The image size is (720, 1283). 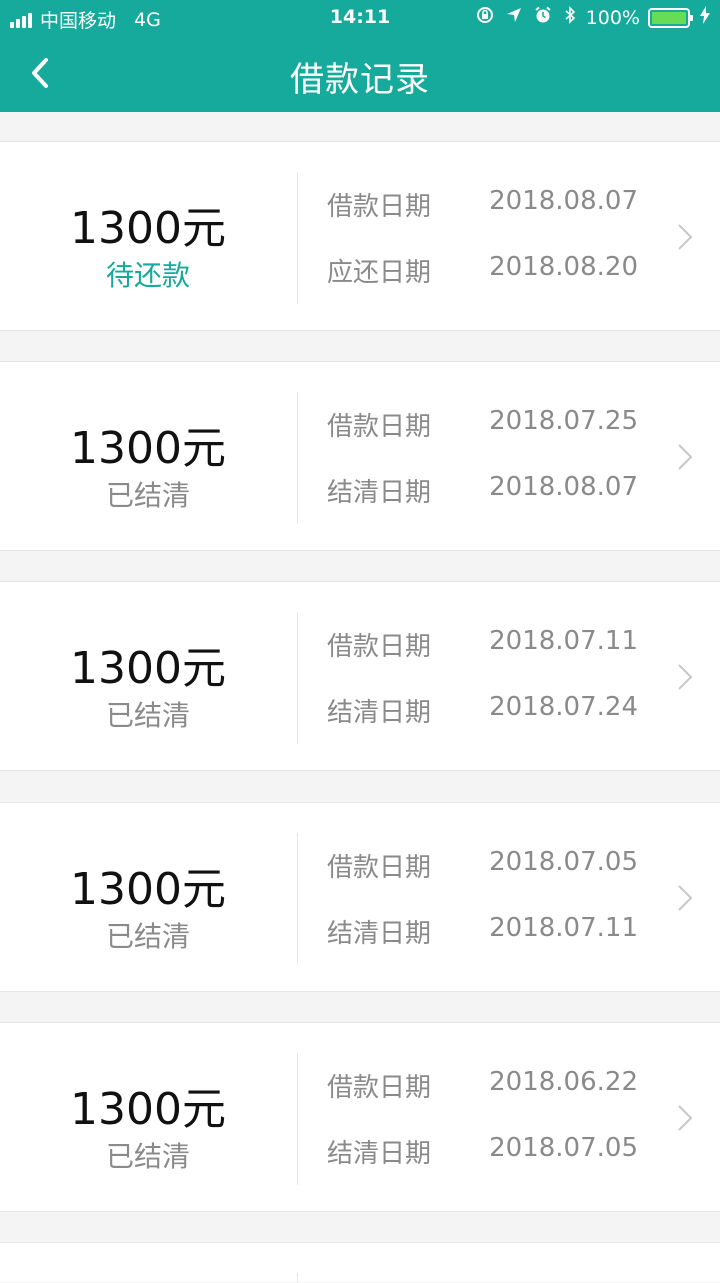 What do you see at coordinates (670, 17) in the screenshot?
I see `battery-icon` at bounding box center [670, 17].